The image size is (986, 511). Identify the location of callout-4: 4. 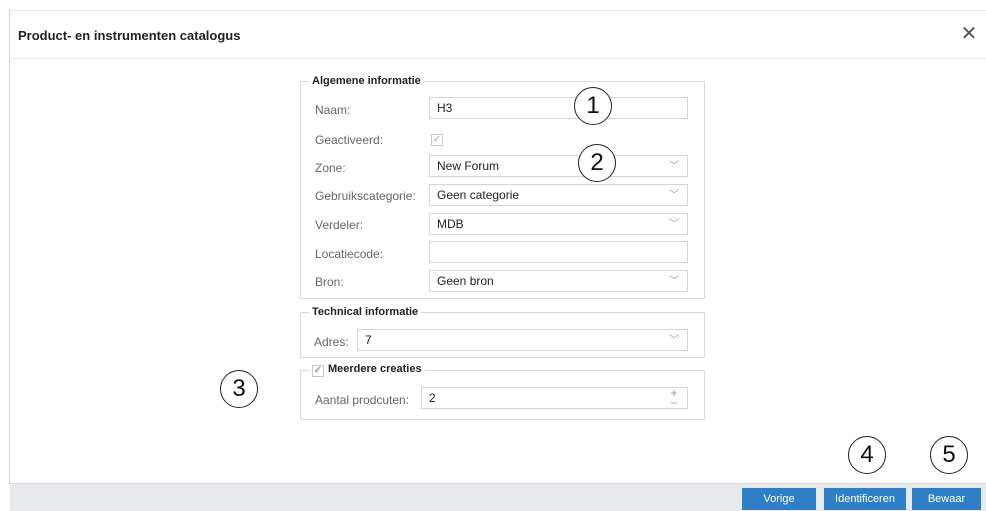
(867, 455).